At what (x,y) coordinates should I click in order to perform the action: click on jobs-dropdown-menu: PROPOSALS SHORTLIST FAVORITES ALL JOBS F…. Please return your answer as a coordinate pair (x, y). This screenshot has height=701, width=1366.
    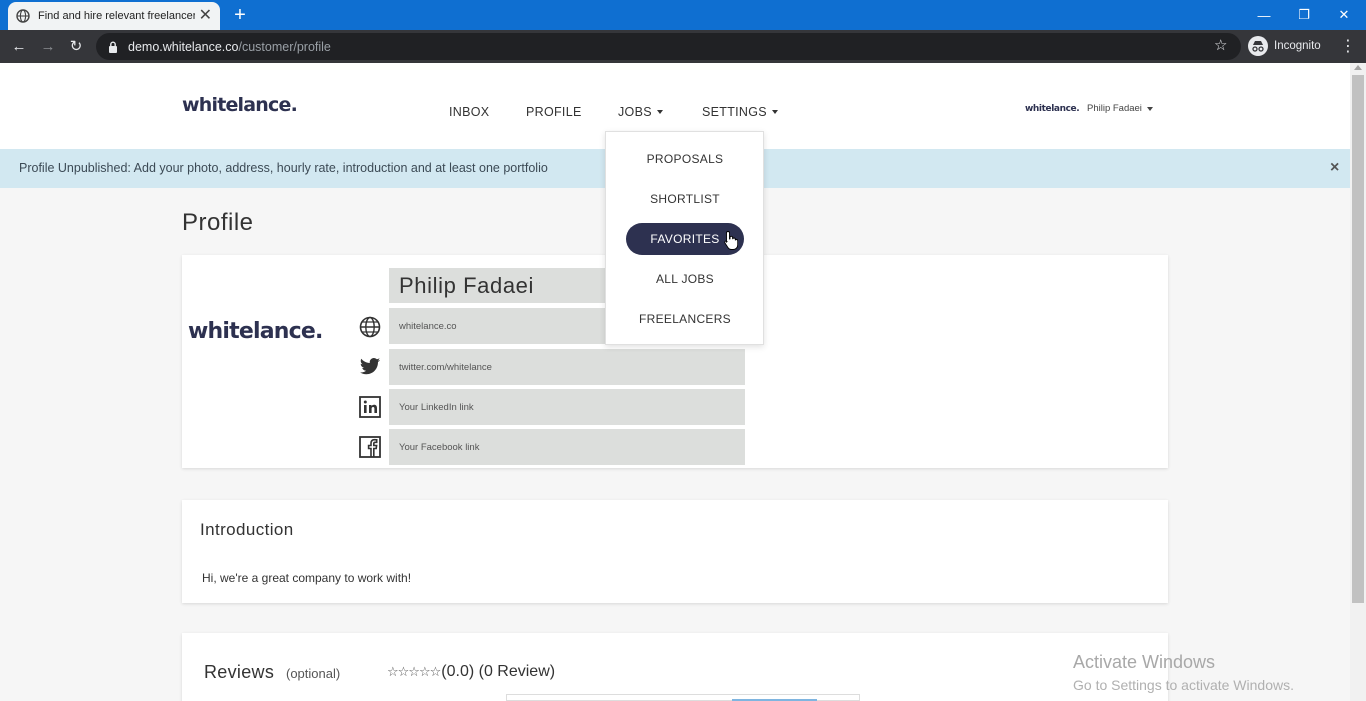
    Looking at the image, I should click on (684, 238).